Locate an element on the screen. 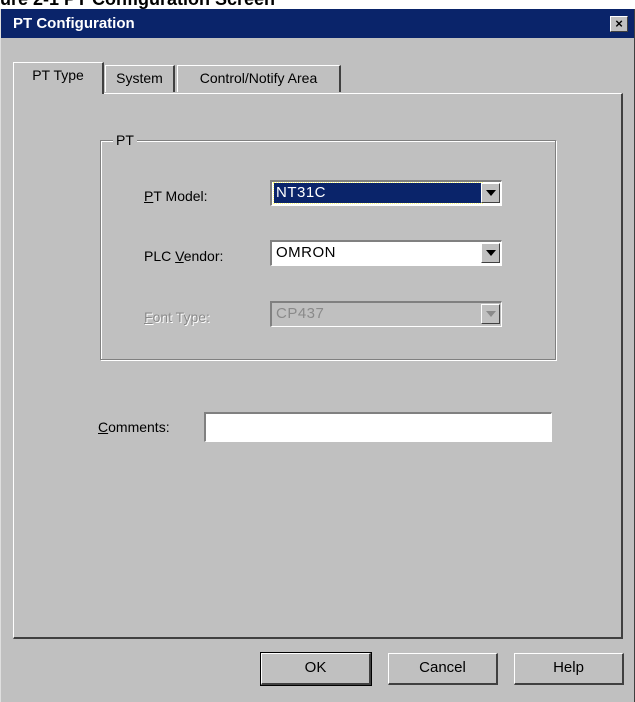 The width and height of the screenshot is (635, 702). window-title: PT Configuration is located at coordinates (74, 23).